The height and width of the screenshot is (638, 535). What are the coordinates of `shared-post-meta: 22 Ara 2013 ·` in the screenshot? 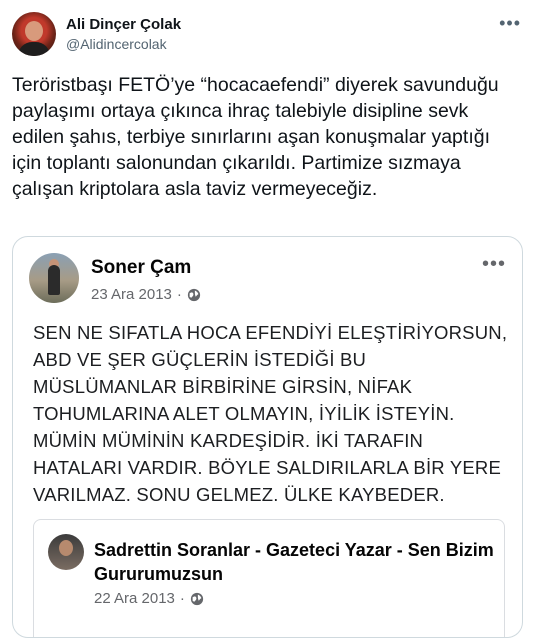 It's located at (149, 598).